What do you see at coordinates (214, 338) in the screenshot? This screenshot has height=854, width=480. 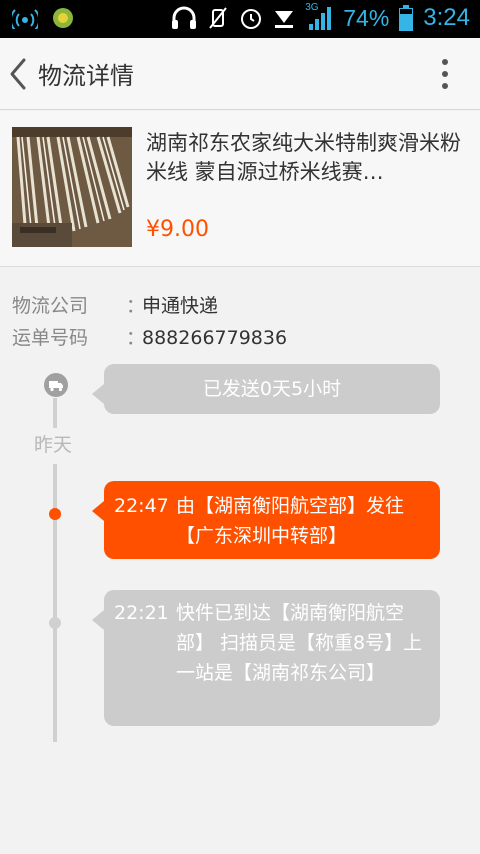 I see `tracking-value: 888266779836` at bounding box center [214, 338].